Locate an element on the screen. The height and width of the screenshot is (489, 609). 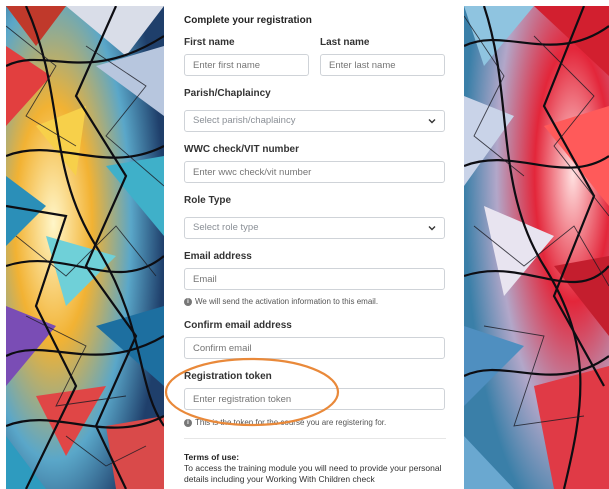
confirm-email-label: Confirm email address is located at coordinates (238, 325).